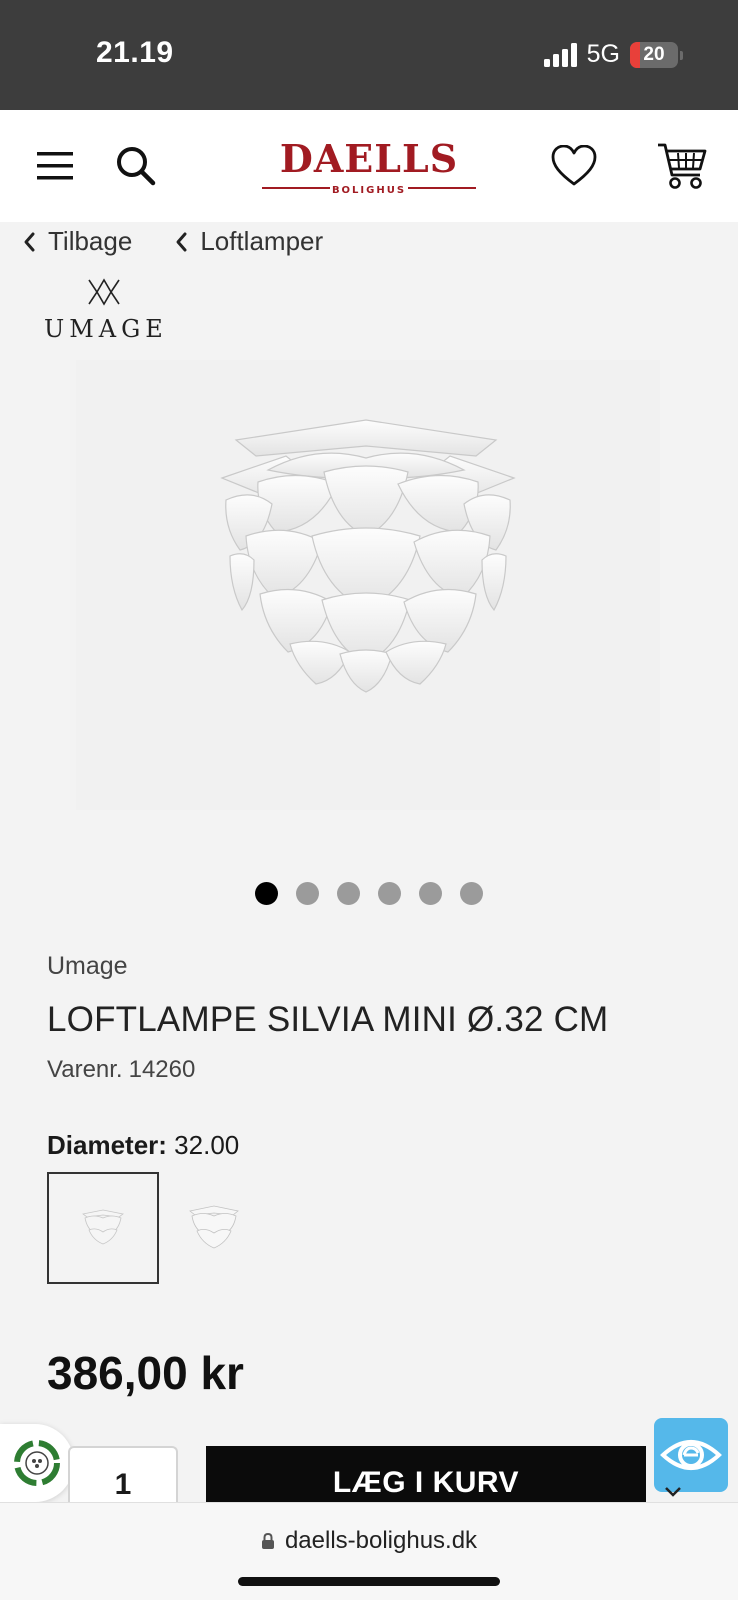 The image size is (738, 1600). Describe the element at coordinates (172, 241) in the screenshot. I see `breadcrumb: Tilbage Loftlamper` at that location.